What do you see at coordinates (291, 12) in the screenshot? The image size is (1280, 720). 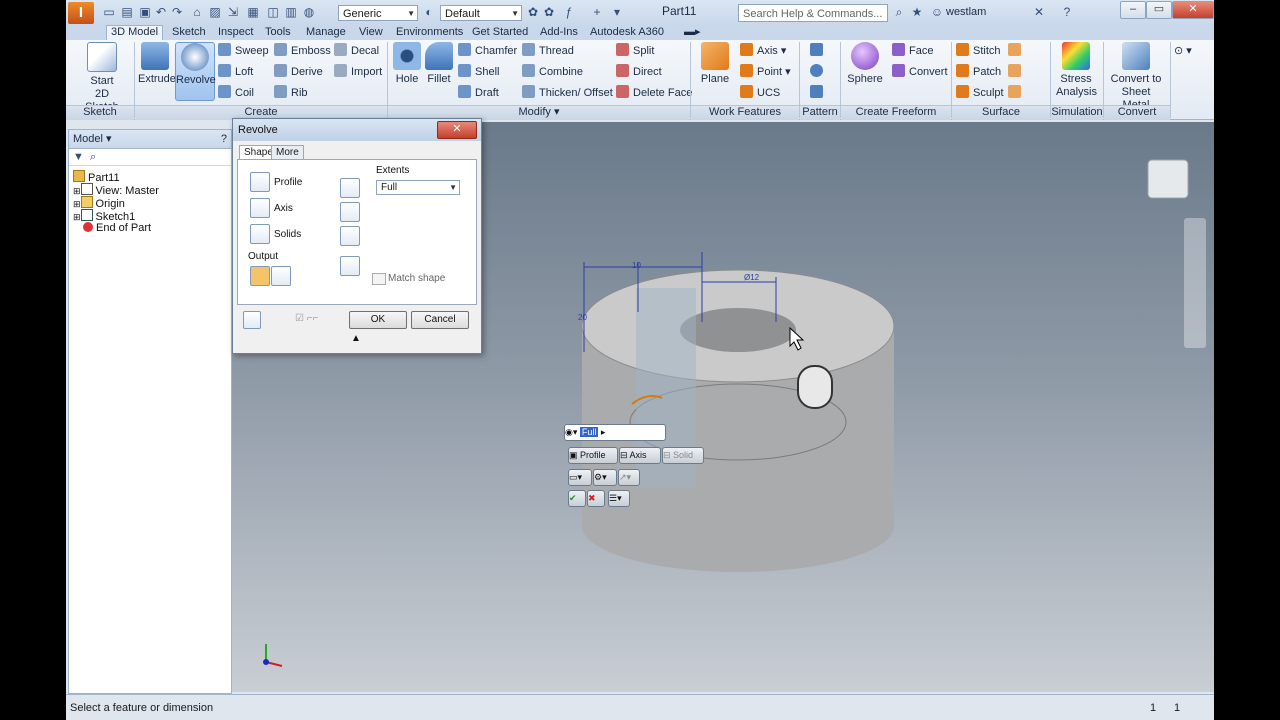 I see `parameters-icon: ▥` at bounding box center [291, 12].